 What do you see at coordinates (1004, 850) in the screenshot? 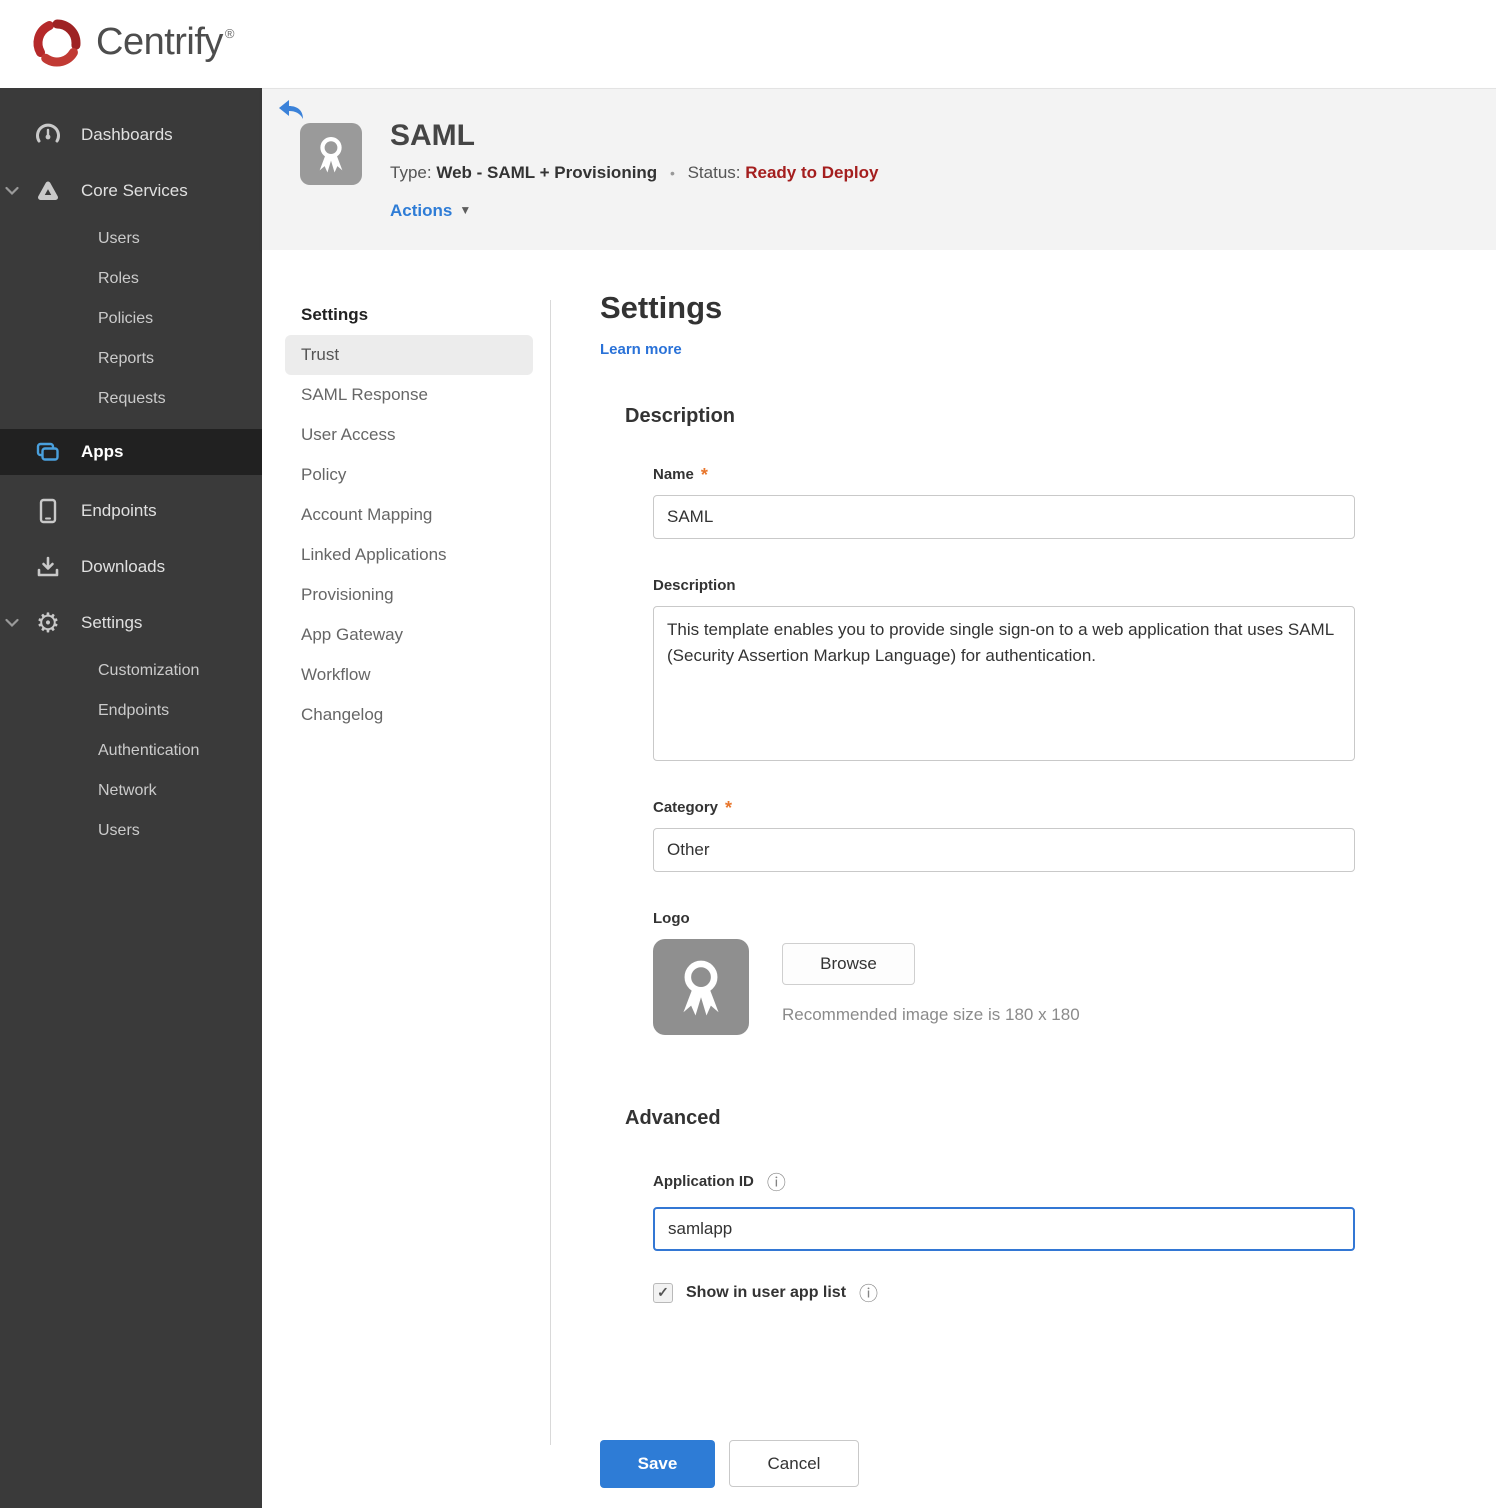
I see `category-field` at bounding box center [1004, 850].